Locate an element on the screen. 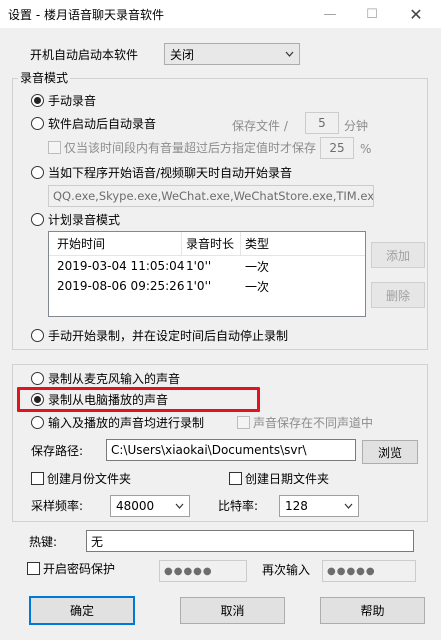 The height and width of the screenshot is (640, 441). close-icon: ✕ is located at coordinates (416, 14).